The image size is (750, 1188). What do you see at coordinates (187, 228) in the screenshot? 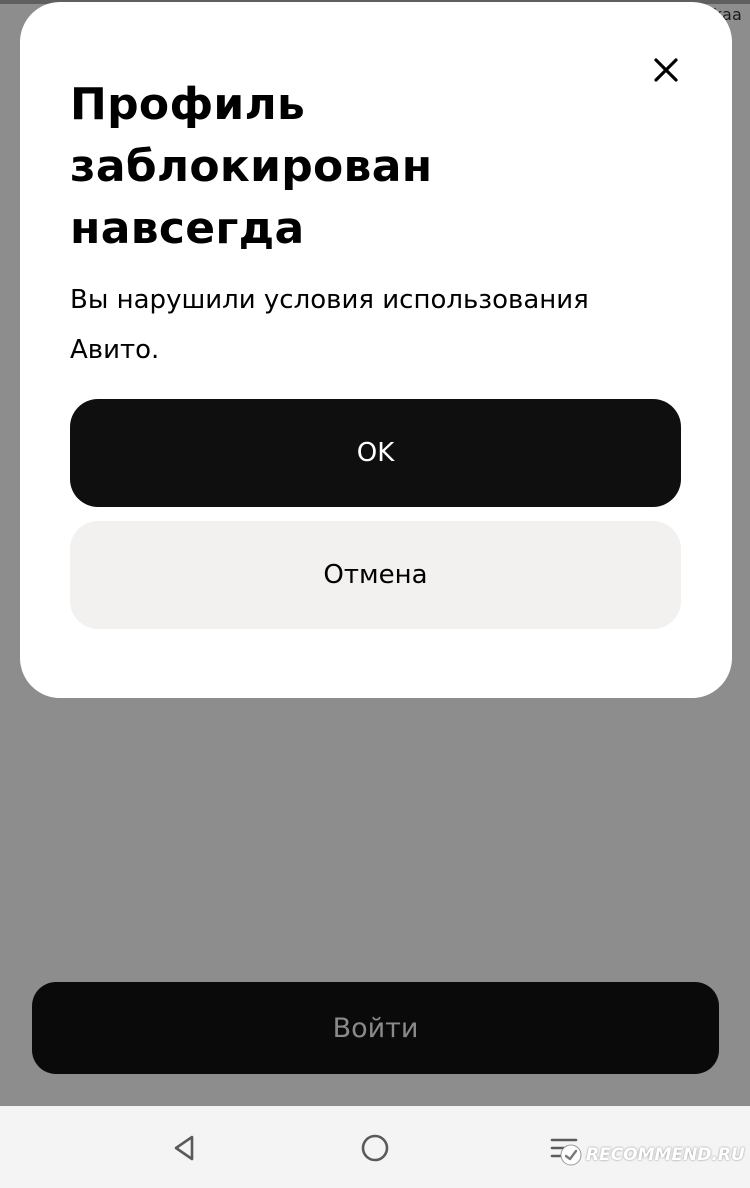
I see `dialog-title-line: навсегда` at bounding box center [187, 228].